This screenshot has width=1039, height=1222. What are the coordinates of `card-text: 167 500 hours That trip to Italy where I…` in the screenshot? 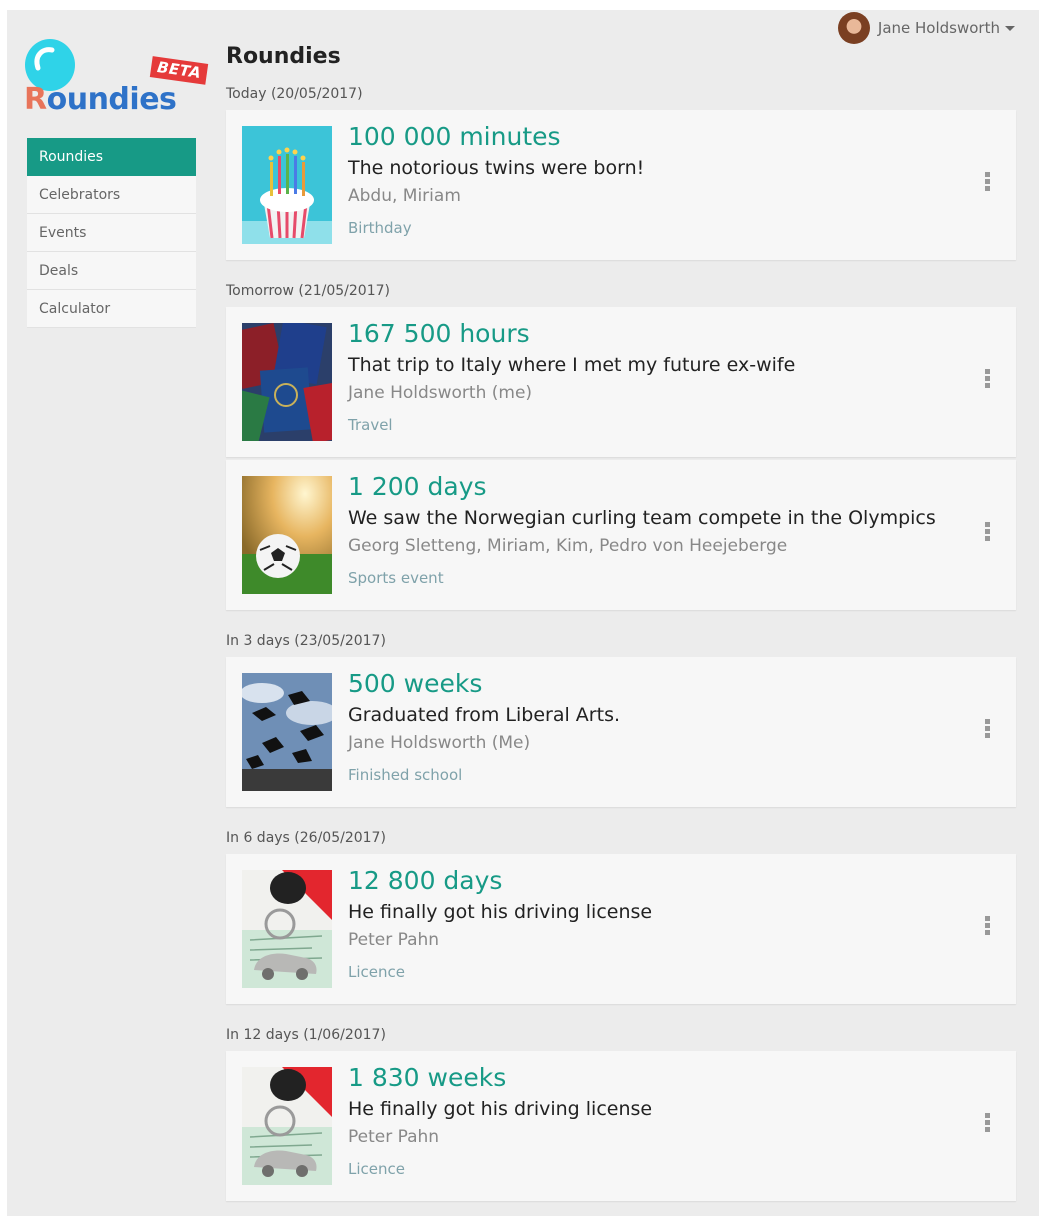 It's located at (652, 377).